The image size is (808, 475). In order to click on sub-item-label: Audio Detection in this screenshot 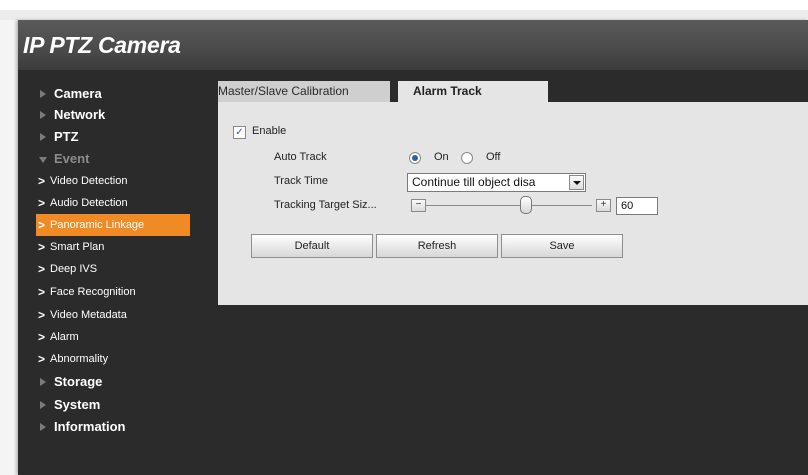, I will do `click(89, 203)`.